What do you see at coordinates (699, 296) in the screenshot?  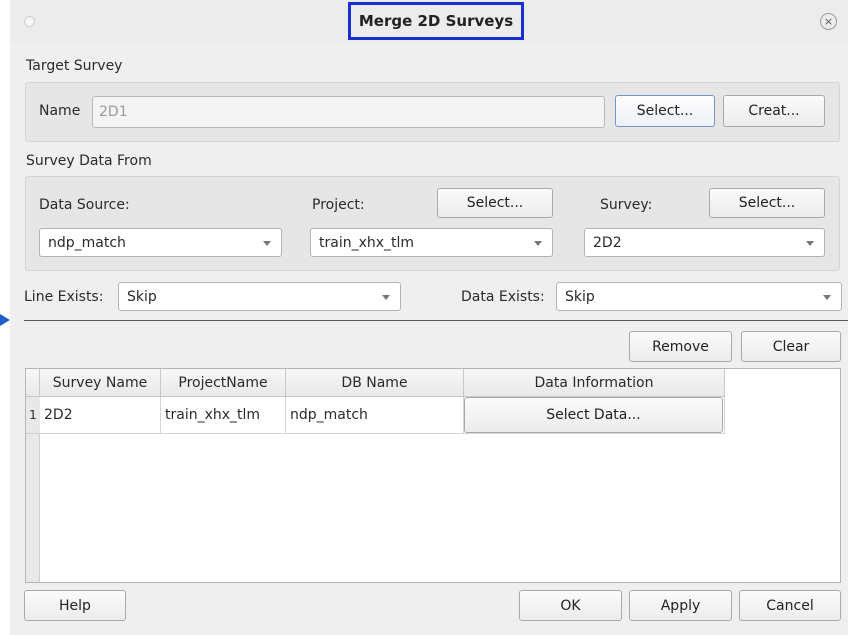 I see `data-exists-combo: Skip` at bounding box center [699, 296].